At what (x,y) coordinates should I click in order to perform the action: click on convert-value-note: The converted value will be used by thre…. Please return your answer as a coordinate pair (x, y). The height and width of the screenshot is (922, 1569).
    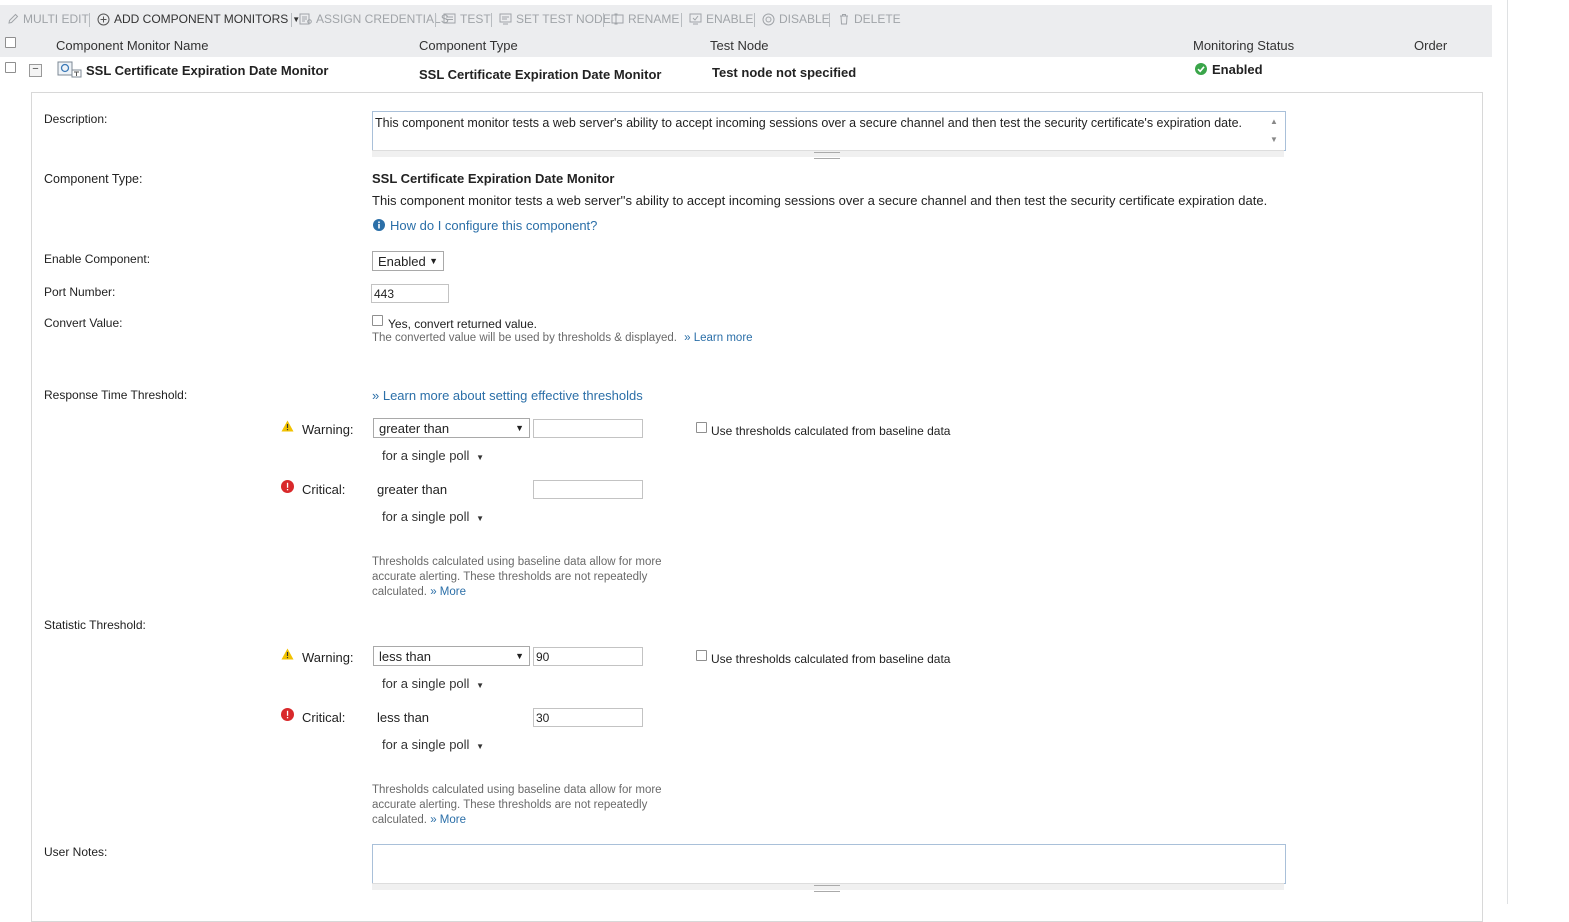
    Looking at the image, I should click on (562, 338).